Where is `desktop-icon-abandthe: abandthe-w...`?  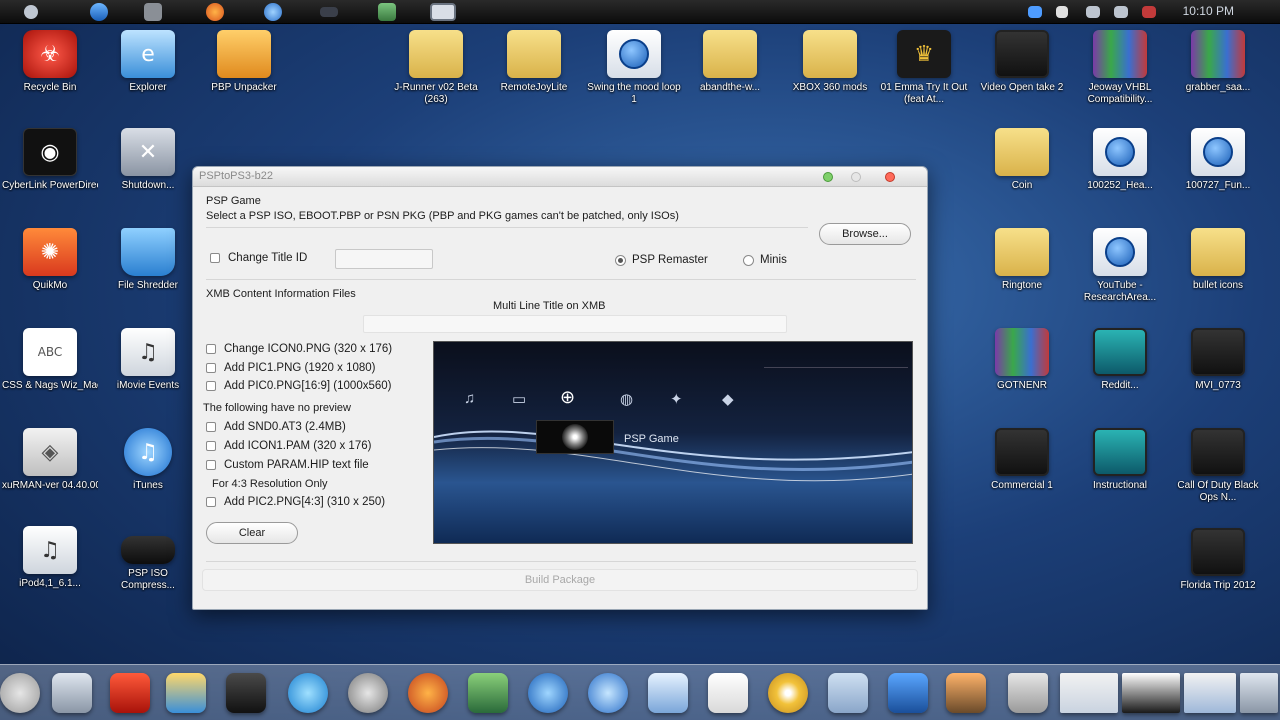 desktop-icon-abandthe: abandthe-w... is located at coordinates (730, 62).